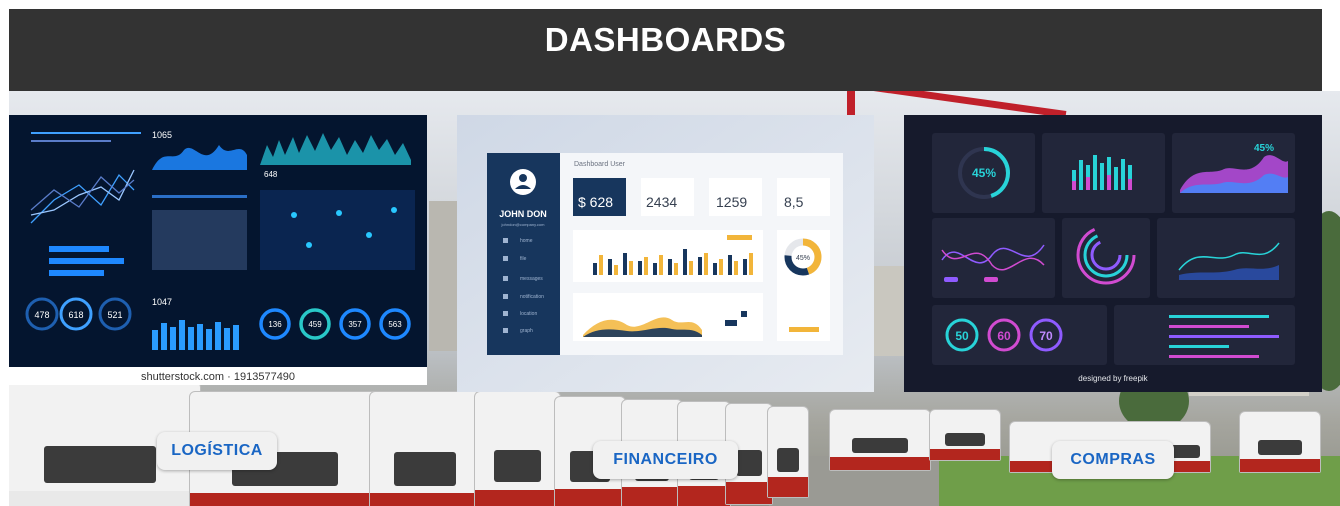 This screenshot has height=506, width=1340. Describe the element at coordinates (1113, 378) in the screenshot. I see `credit-text: designed by freepik` at that location.